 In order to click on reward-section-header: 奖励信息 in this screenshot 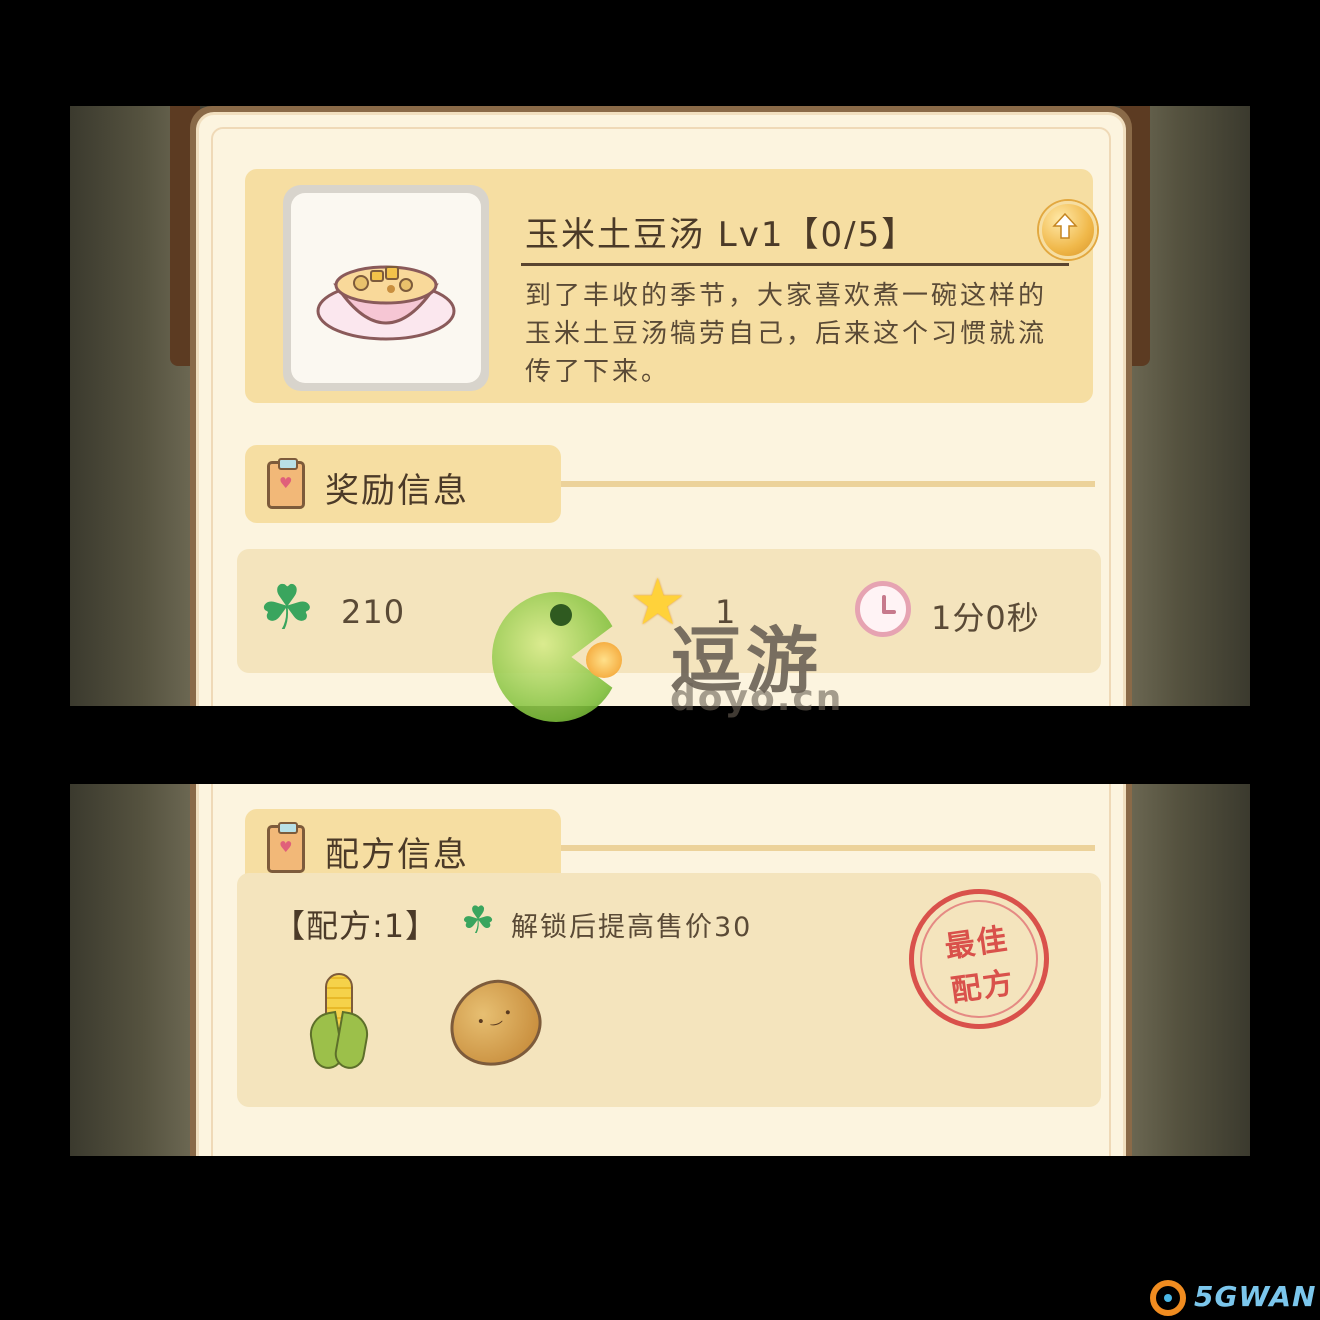, I will do `click(403, 484)`.